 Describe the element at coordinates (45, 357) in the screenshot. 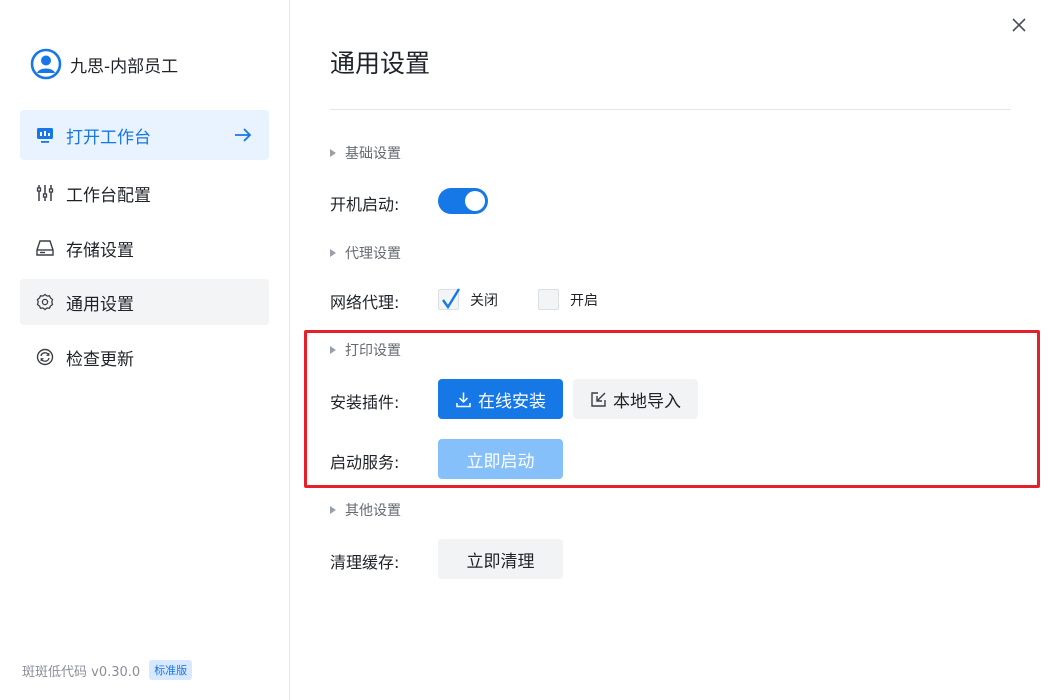

I see `refresh-icon` at that location.